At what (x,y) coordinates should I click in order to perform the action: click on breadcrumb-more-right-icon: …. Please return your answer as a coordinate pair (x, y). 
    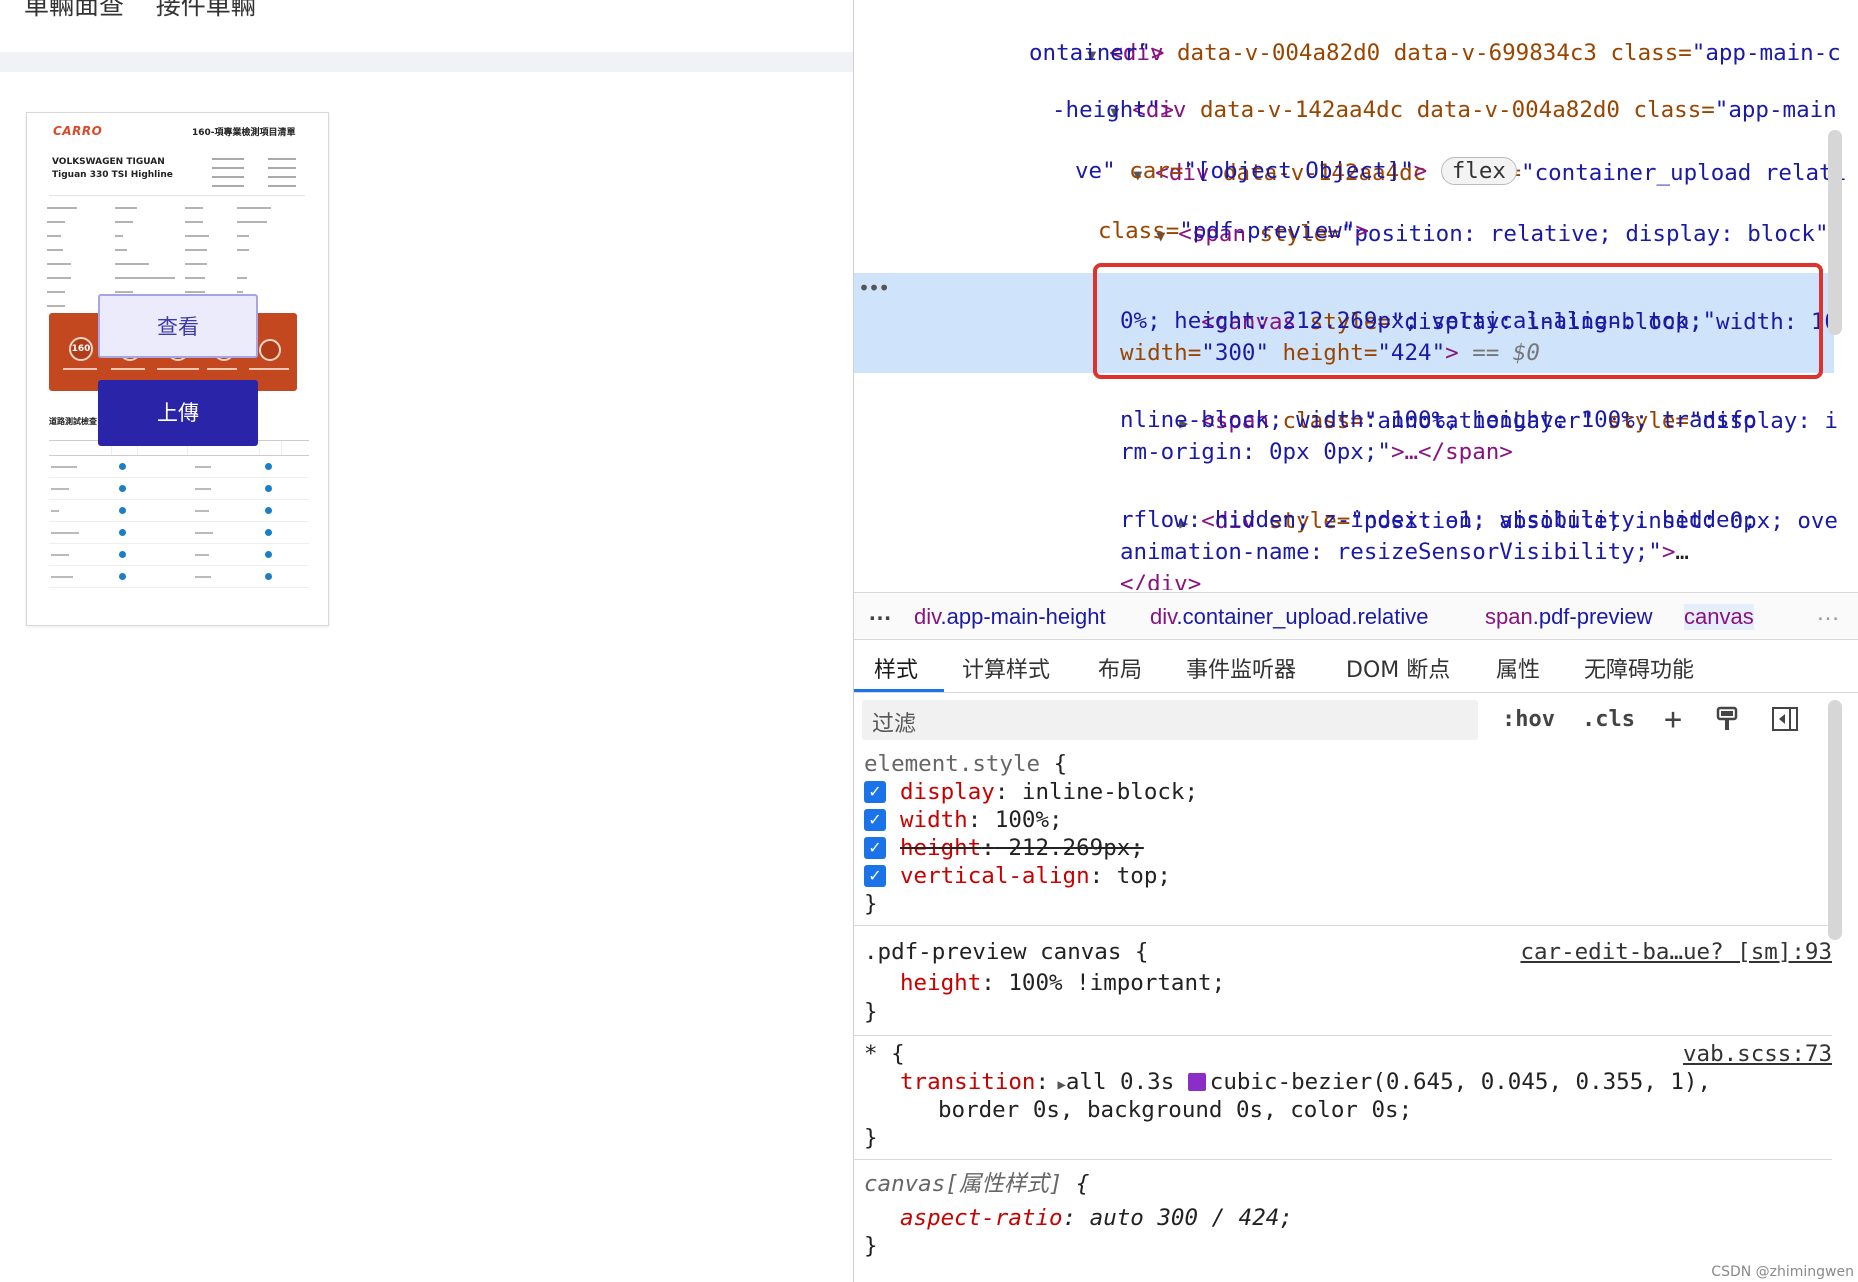
    Looking at the image, I should click on (1828, 613).